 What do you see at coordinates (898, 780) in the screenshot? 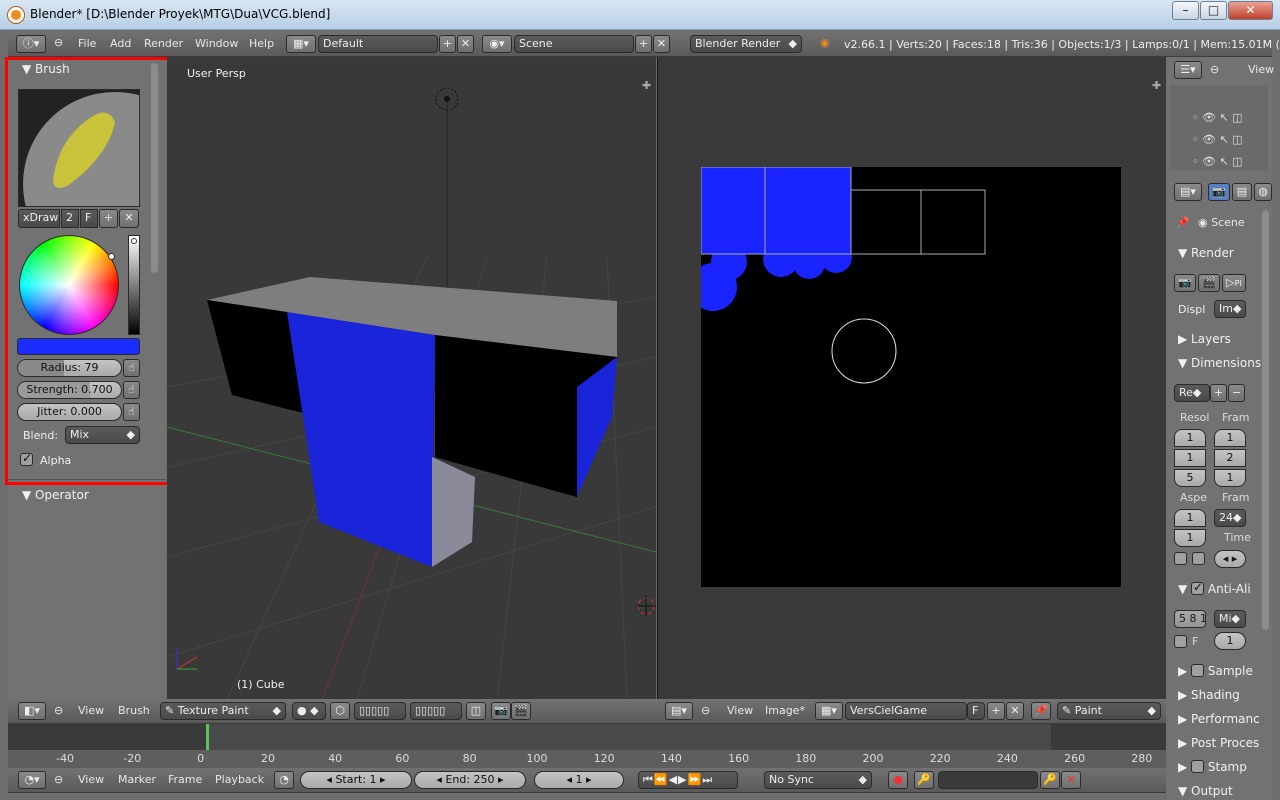
I see `record-icon: ●` at bounding box center [898, 780].